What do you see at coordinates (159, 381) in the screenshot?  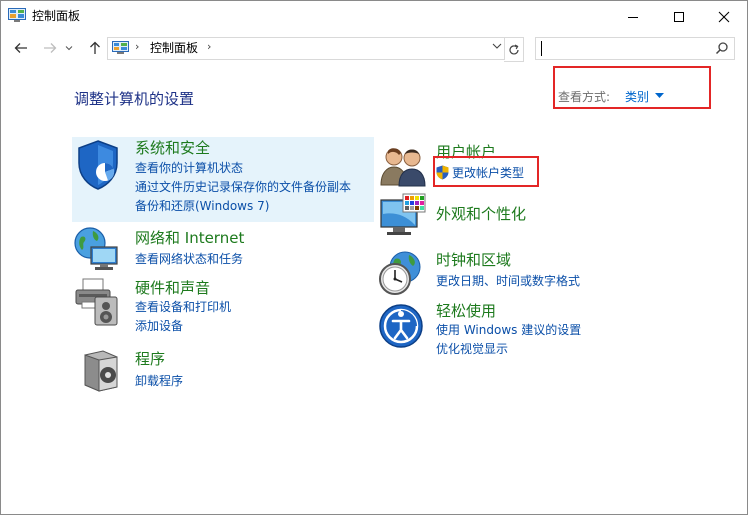 I see `link-uninstall-program: 卸载程序` at bounding box center [159, 381].